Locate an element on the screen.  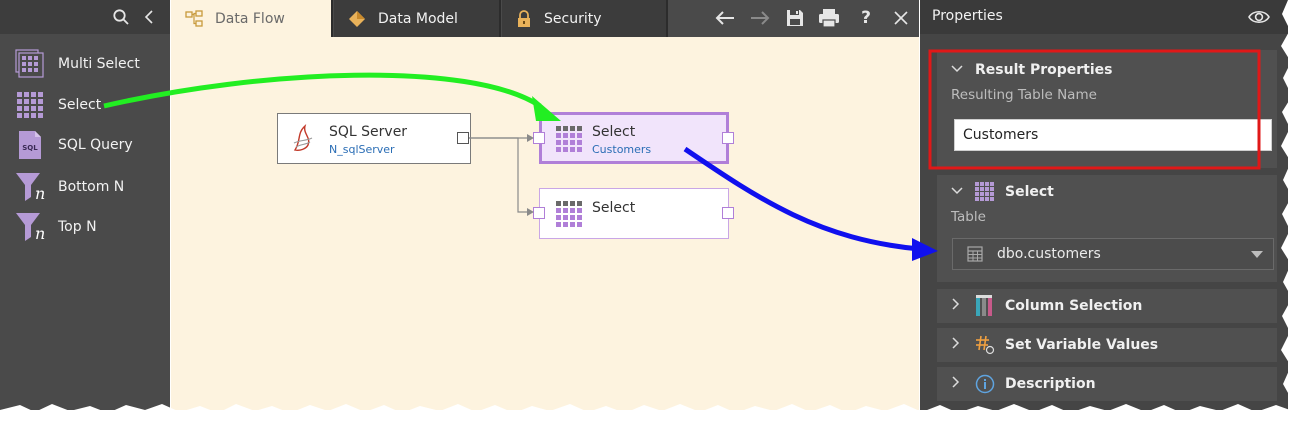
multi-select-icon is located at coordinates (30, 64).